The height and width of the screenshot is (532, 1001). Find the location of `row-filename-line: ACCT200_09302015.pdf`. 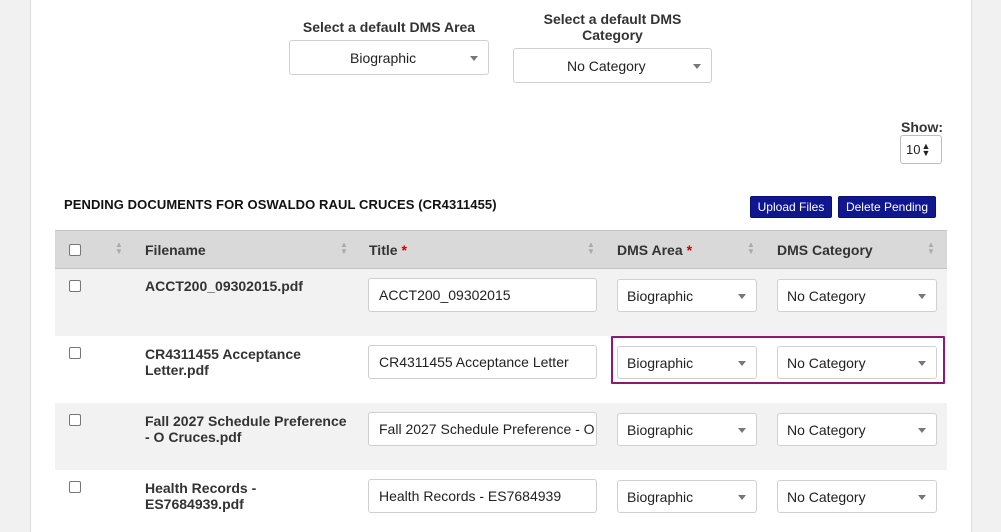

row-filename-line: ACCT200_09302015.pdf is located at coordinates (224, 286).